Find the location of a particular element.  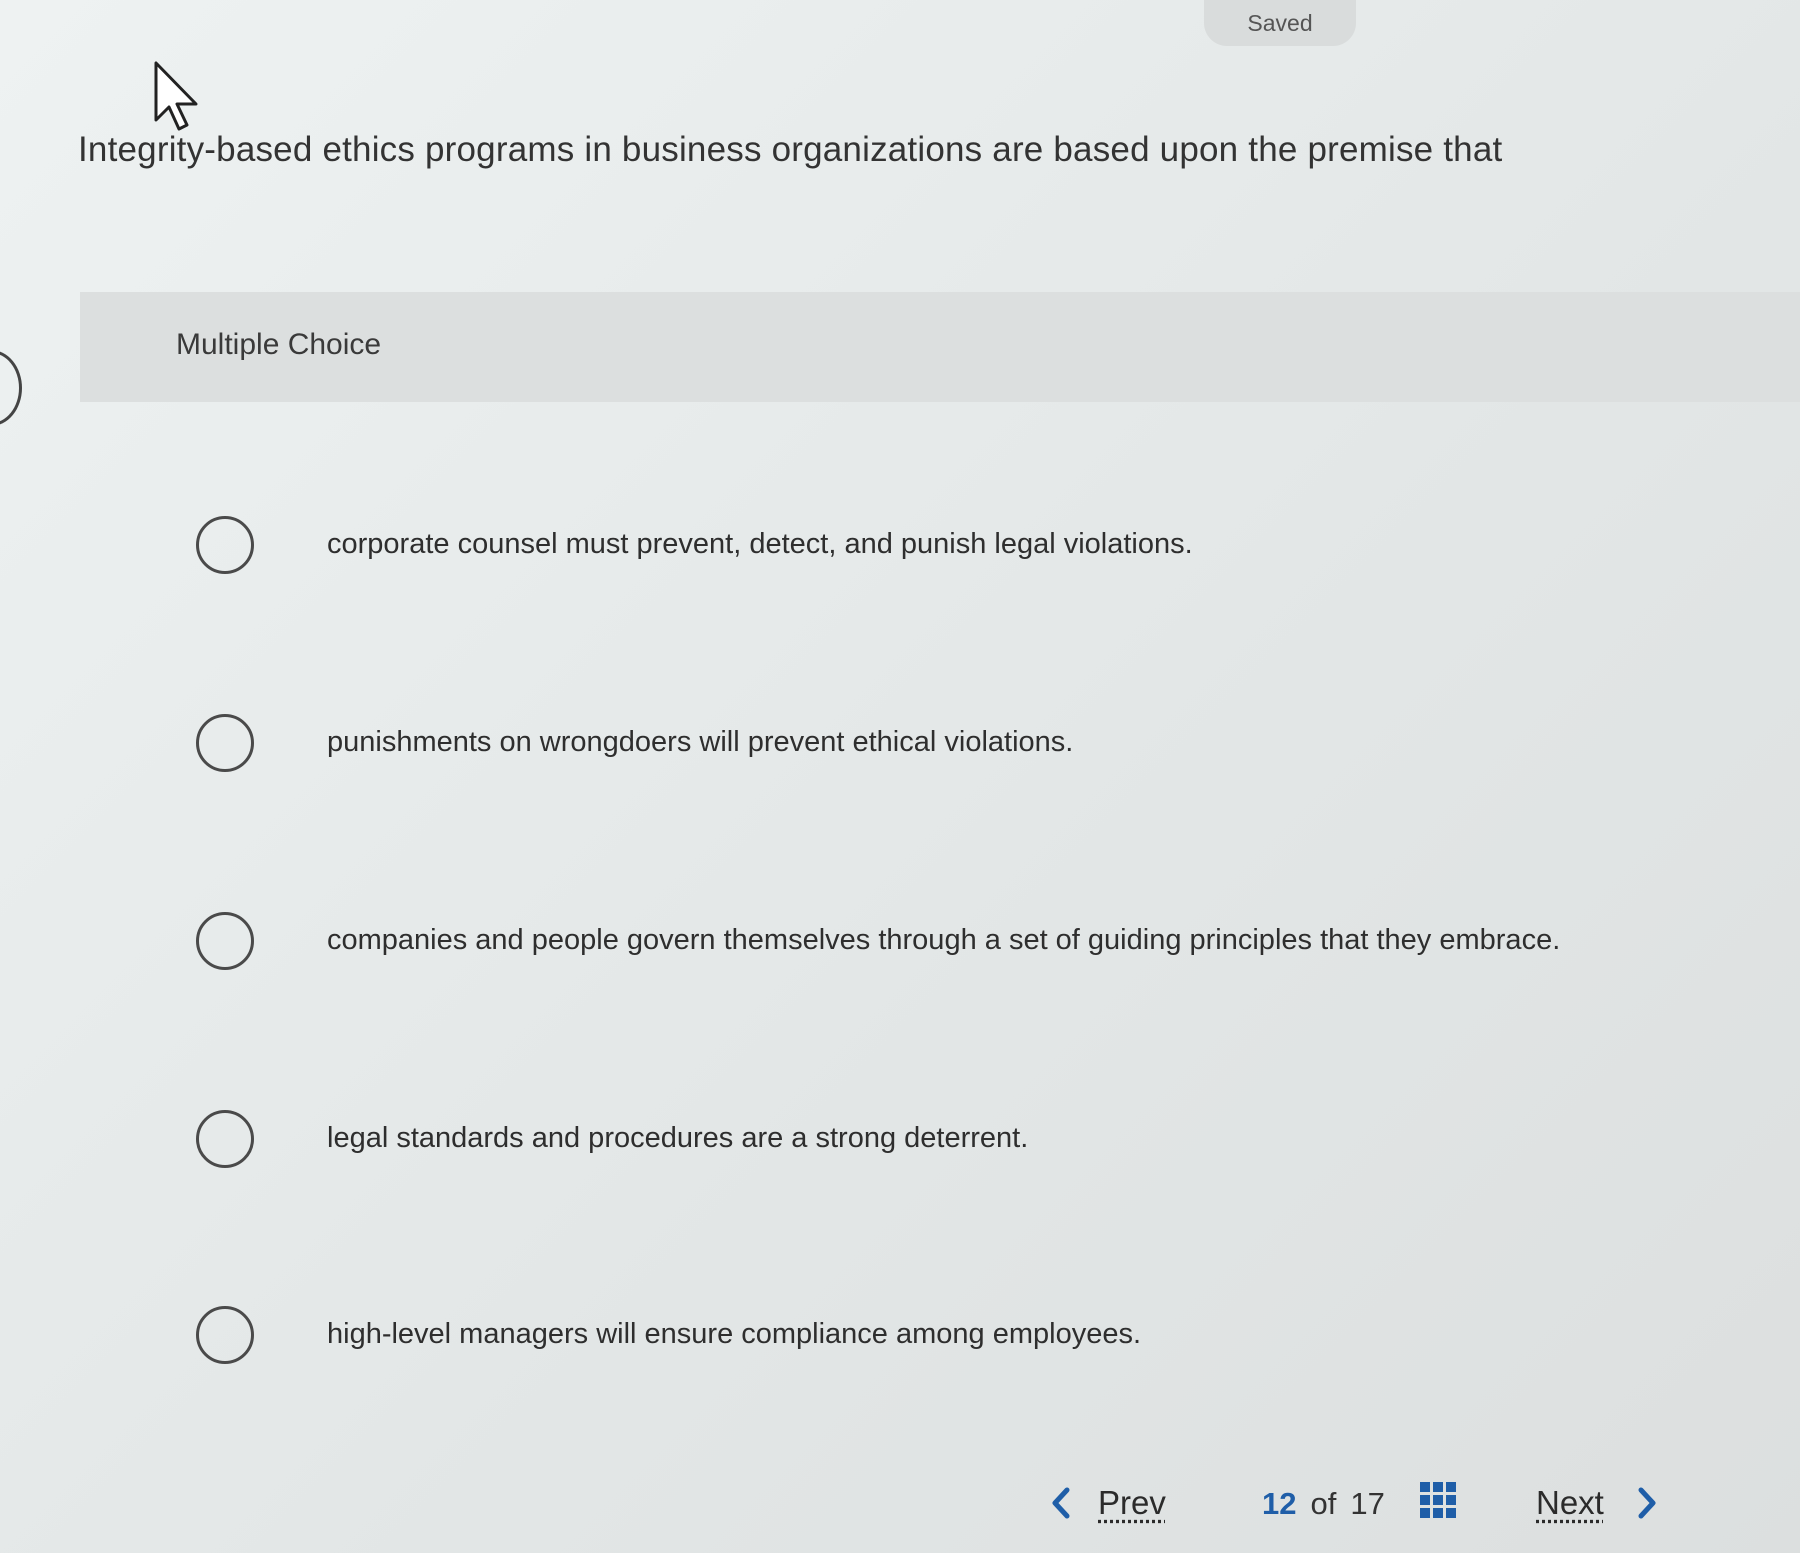

page-of-label: of is located at coordinates (1323, 1503).